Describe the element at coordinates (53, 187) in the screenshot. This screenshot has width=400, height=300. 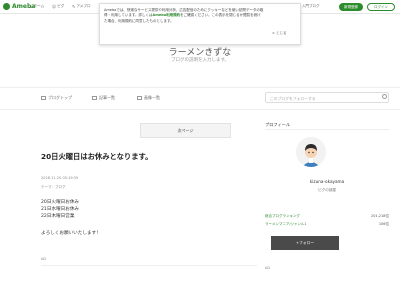
I see `post-theme: テーマ：ブログ` at that location.